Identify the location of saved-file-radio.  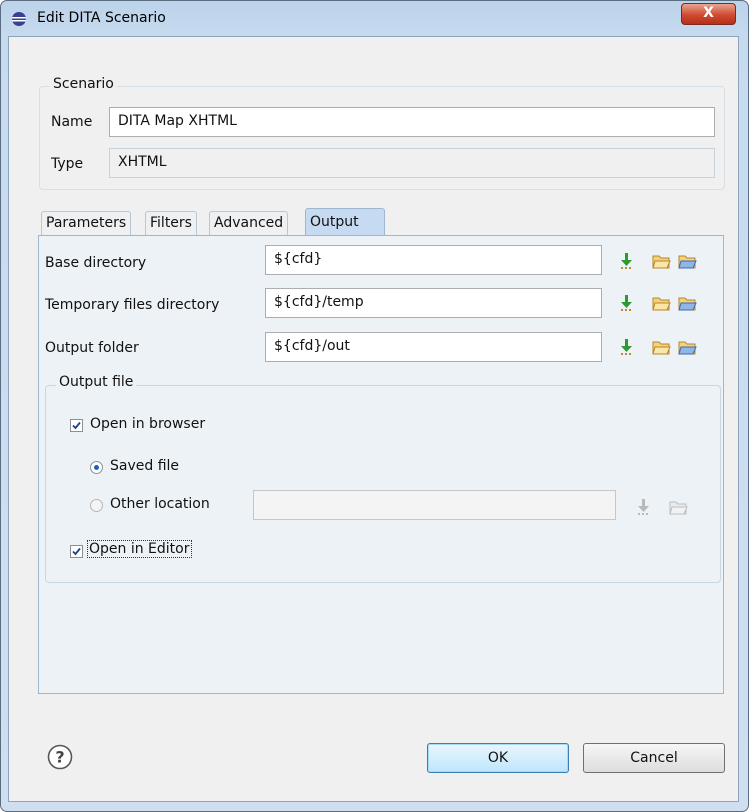
(96, 467).